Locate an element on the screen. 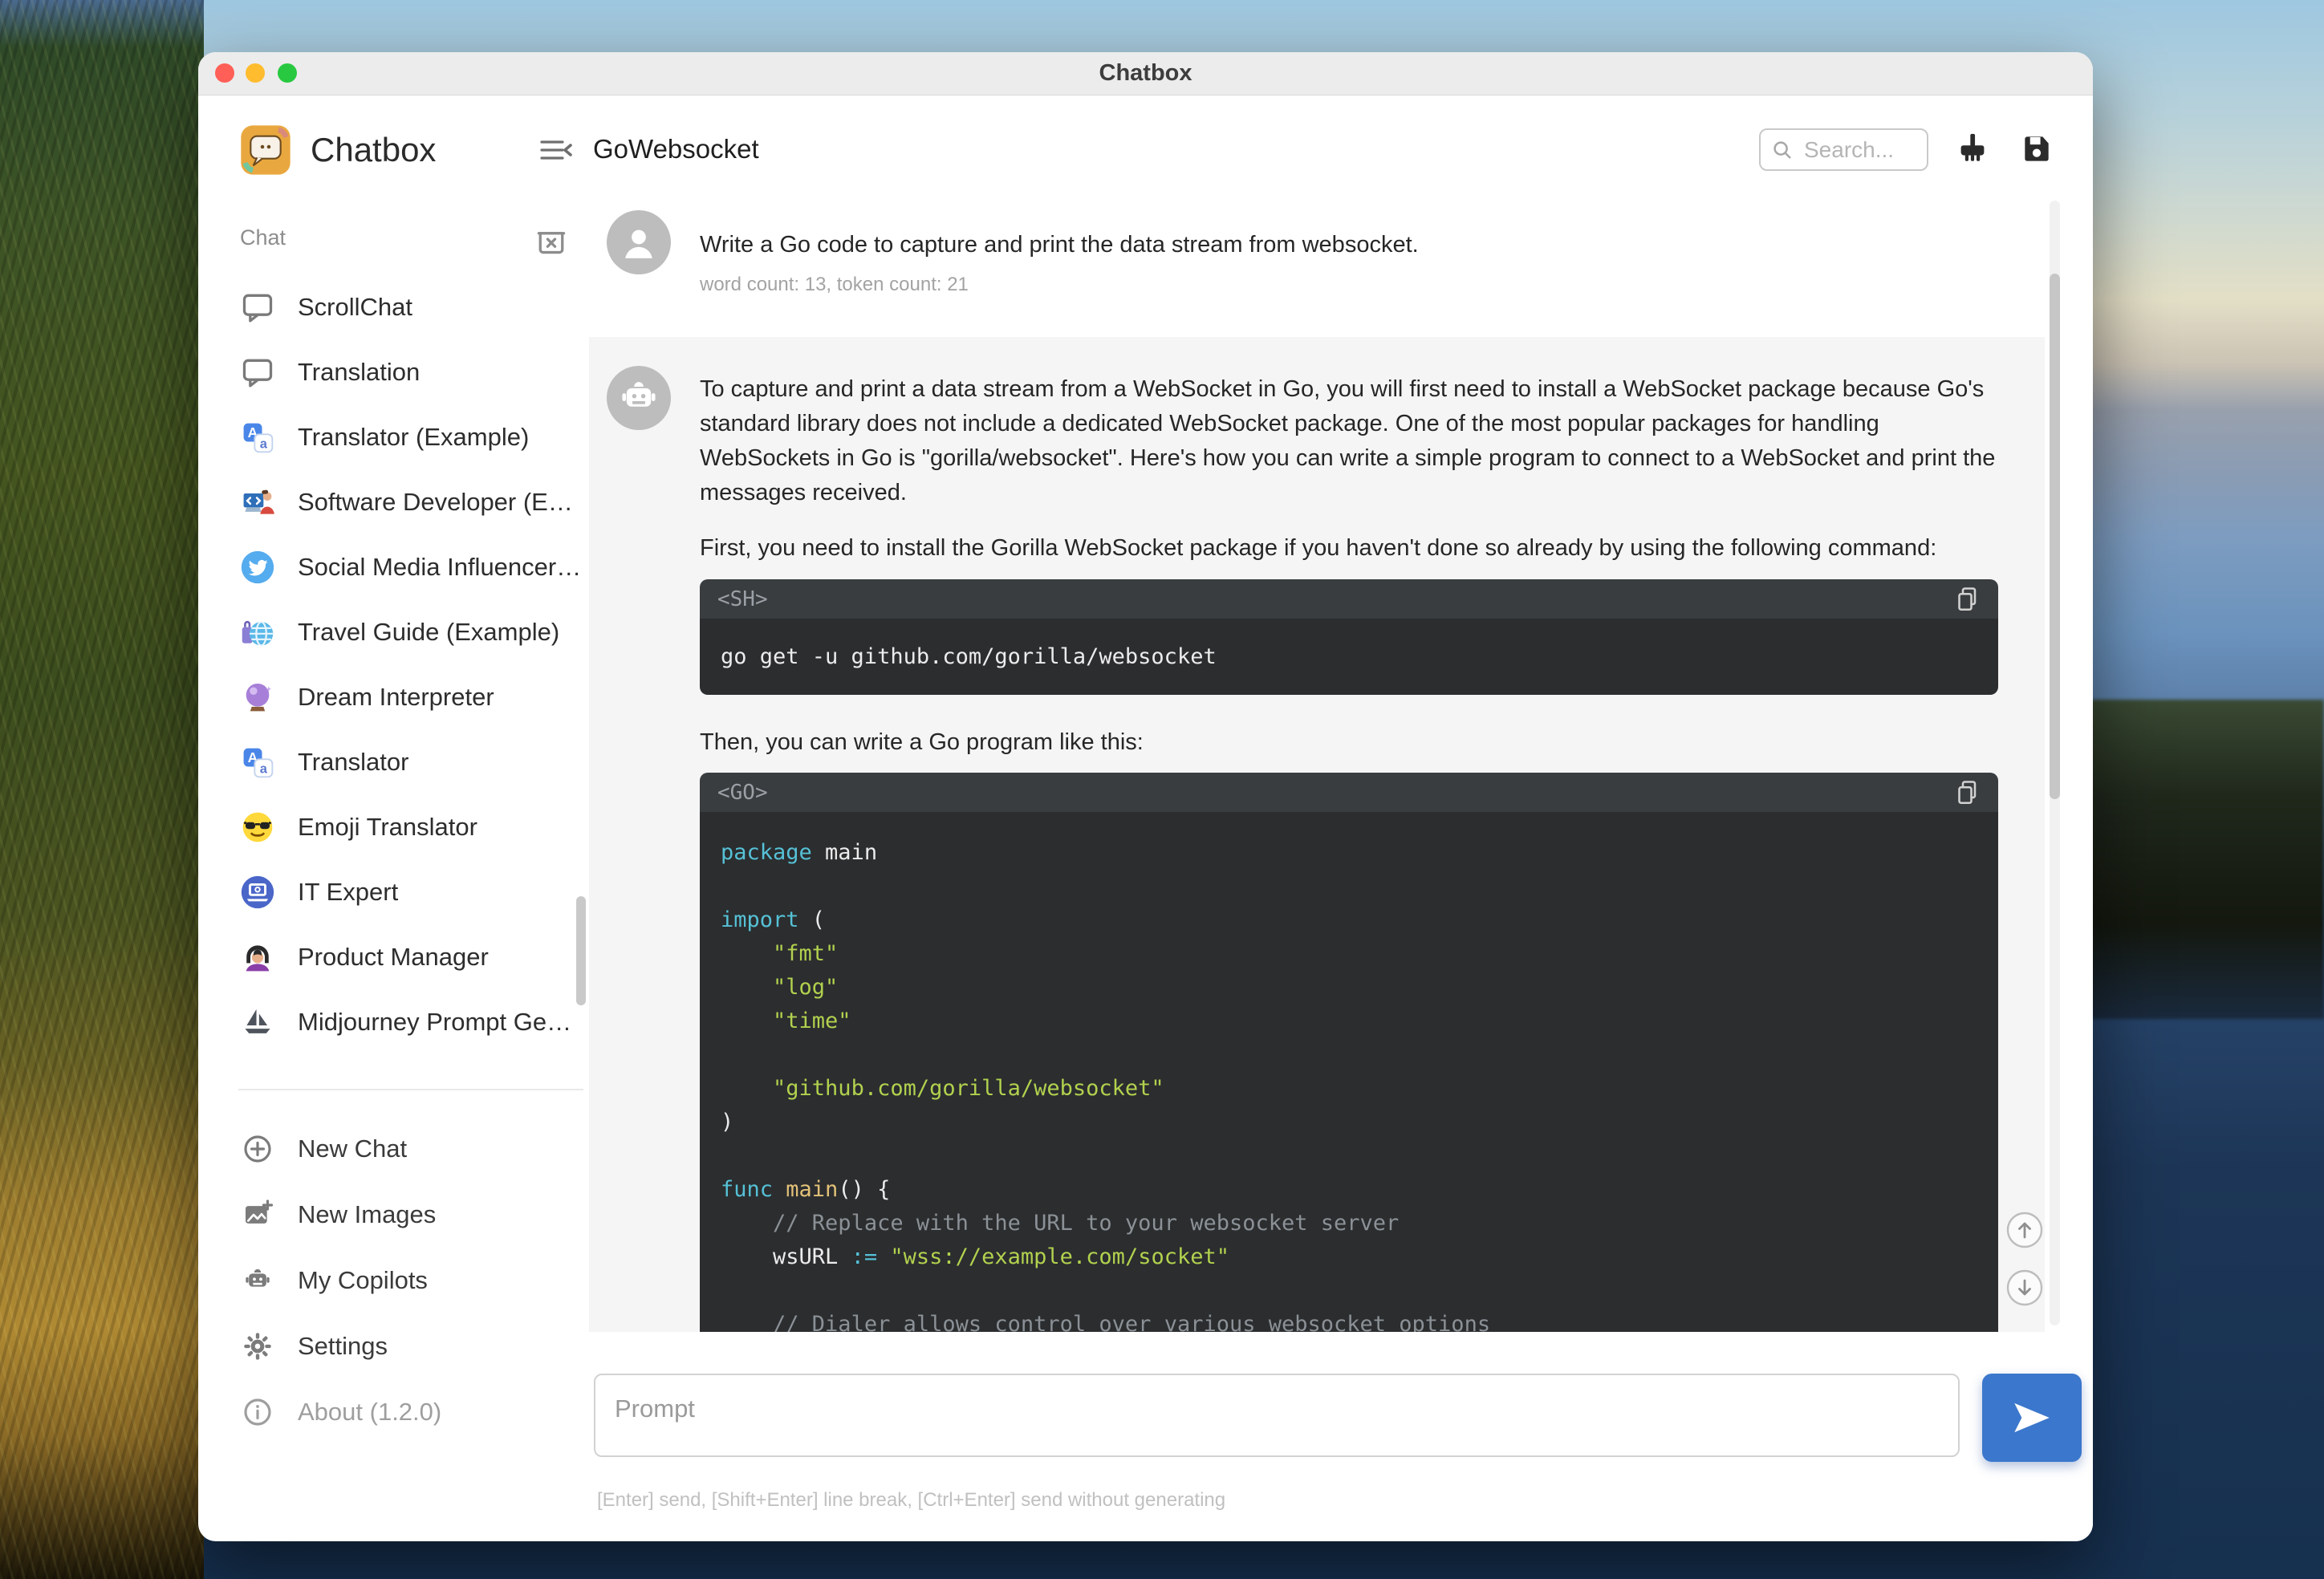  emoji-sunglasses-icon is located at coordinates (257, 827).